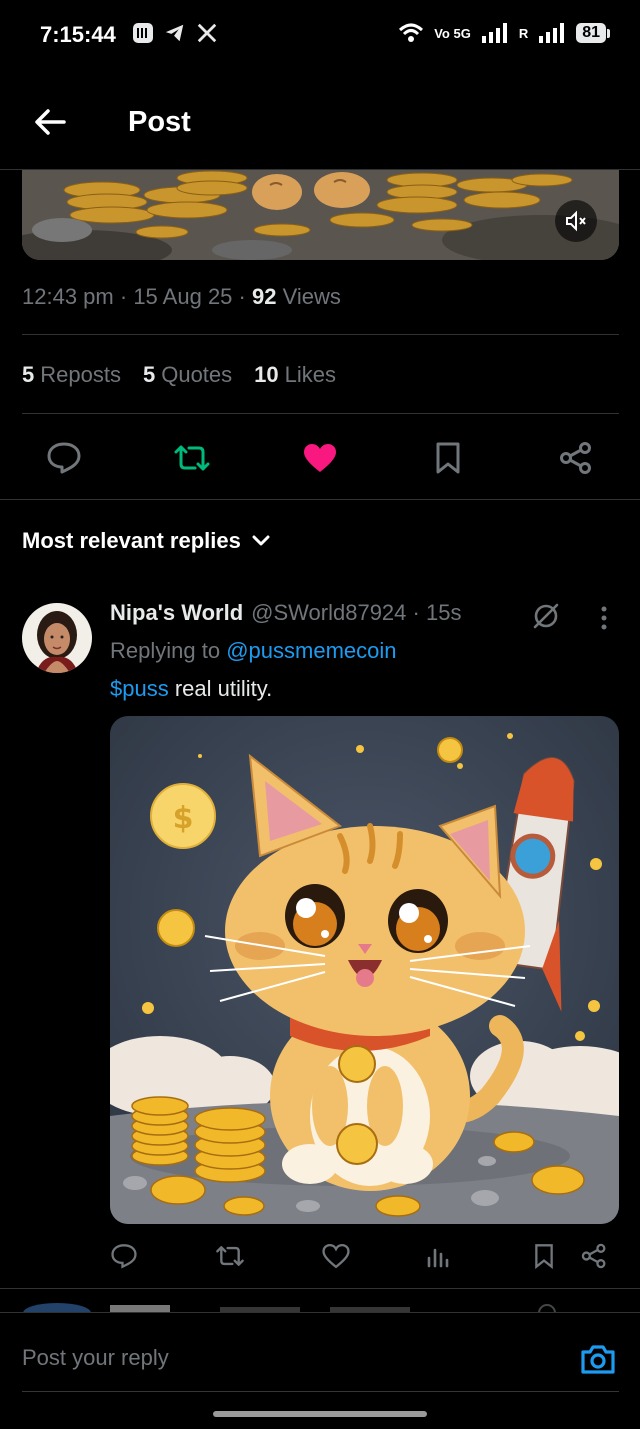  What do you see at coordinates (266, 374) in the screenshot?
I see `likes-count: 10` at bounding box center [266, 374].